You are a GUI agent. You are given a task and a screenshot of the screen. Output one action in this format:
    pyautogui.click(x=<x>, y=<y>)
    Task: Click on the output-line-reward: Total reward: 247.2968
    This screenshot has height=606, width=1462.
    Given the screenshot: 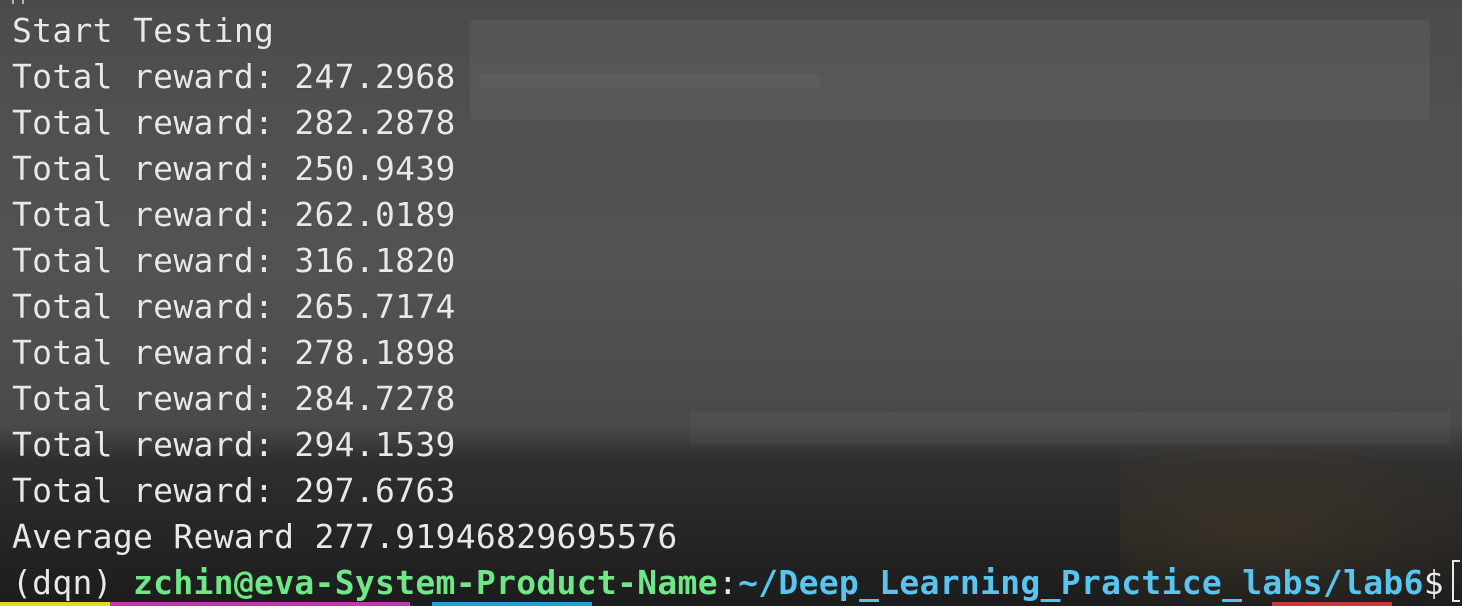 What is the action you would take?
    pyautogui.click(x=234, y=76)
    